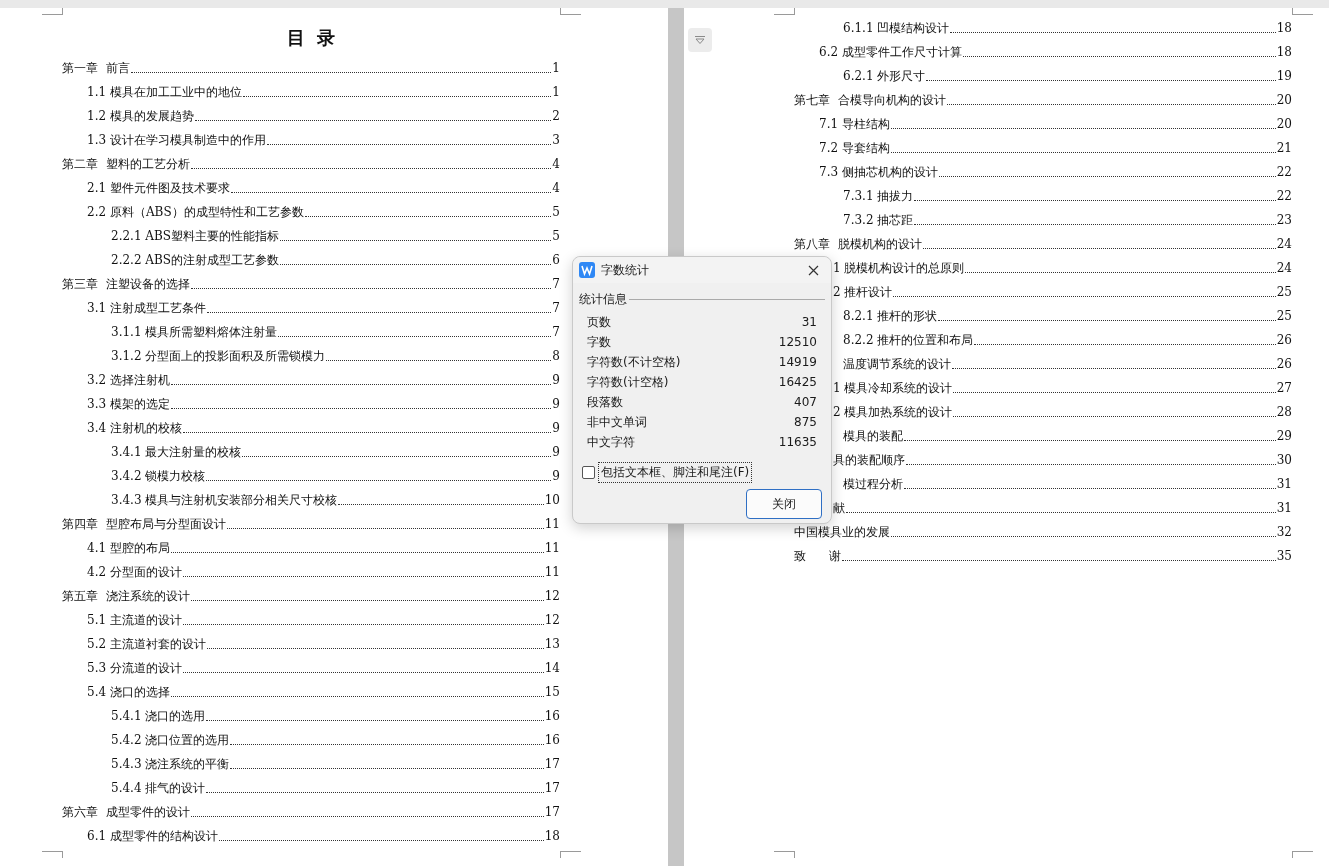 Image resolution: width=1329 pixels, height=866 pixels. Describe the element at coordinates (858, 244) in the screenshot. I see `toc-entry-title: 第八章 脱模机构的设计` at that location.